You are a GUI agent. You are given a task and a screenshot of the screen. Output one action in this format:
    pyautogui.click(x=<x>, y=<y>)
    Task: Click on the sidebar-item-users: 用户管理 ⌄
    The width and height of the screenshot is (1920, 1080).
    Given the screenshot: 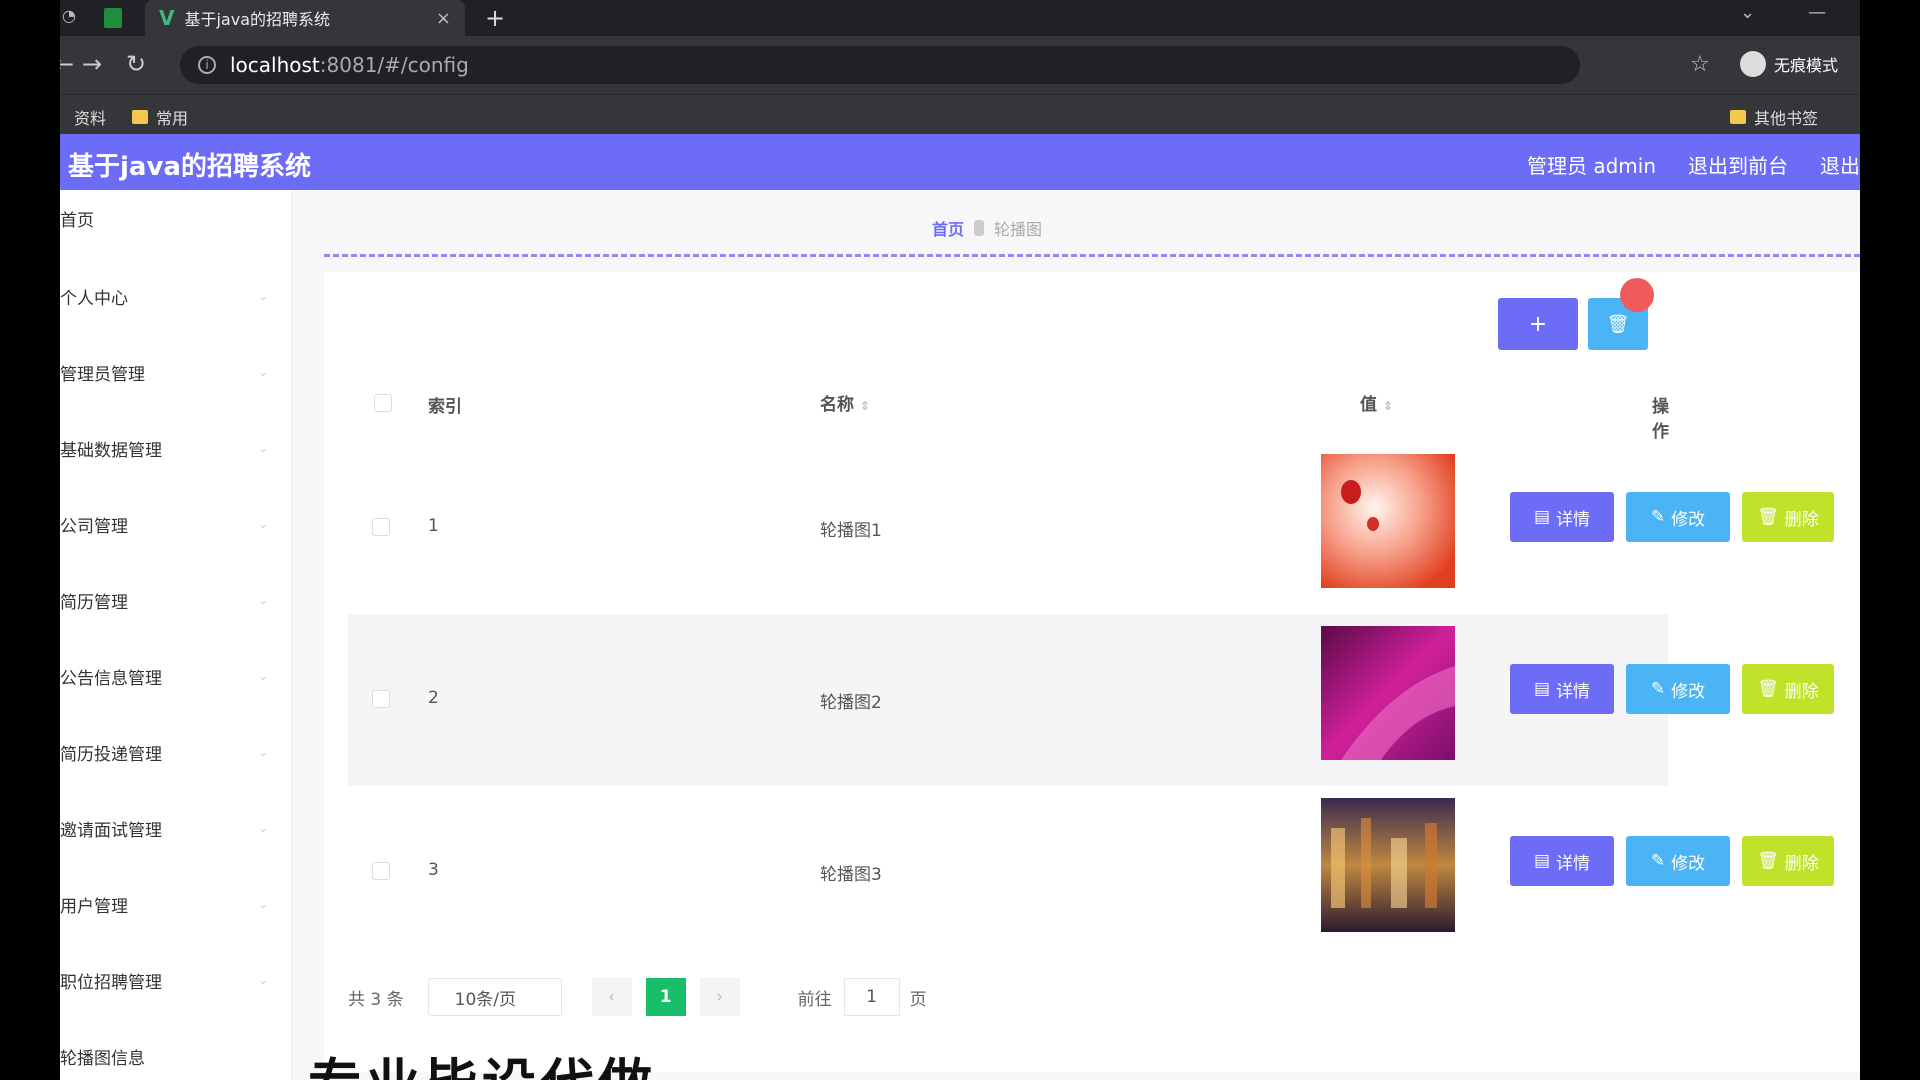 What is the action you would take?
    pyautogui.click(x=176, y=904)
    